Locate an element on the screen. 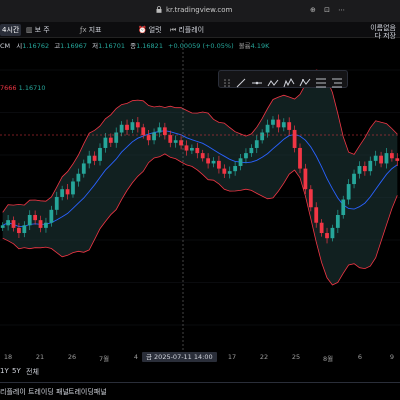 This screenshot has width=400, height=400. url-text: kr.tradingview.com is located at coordinates (199, 10).